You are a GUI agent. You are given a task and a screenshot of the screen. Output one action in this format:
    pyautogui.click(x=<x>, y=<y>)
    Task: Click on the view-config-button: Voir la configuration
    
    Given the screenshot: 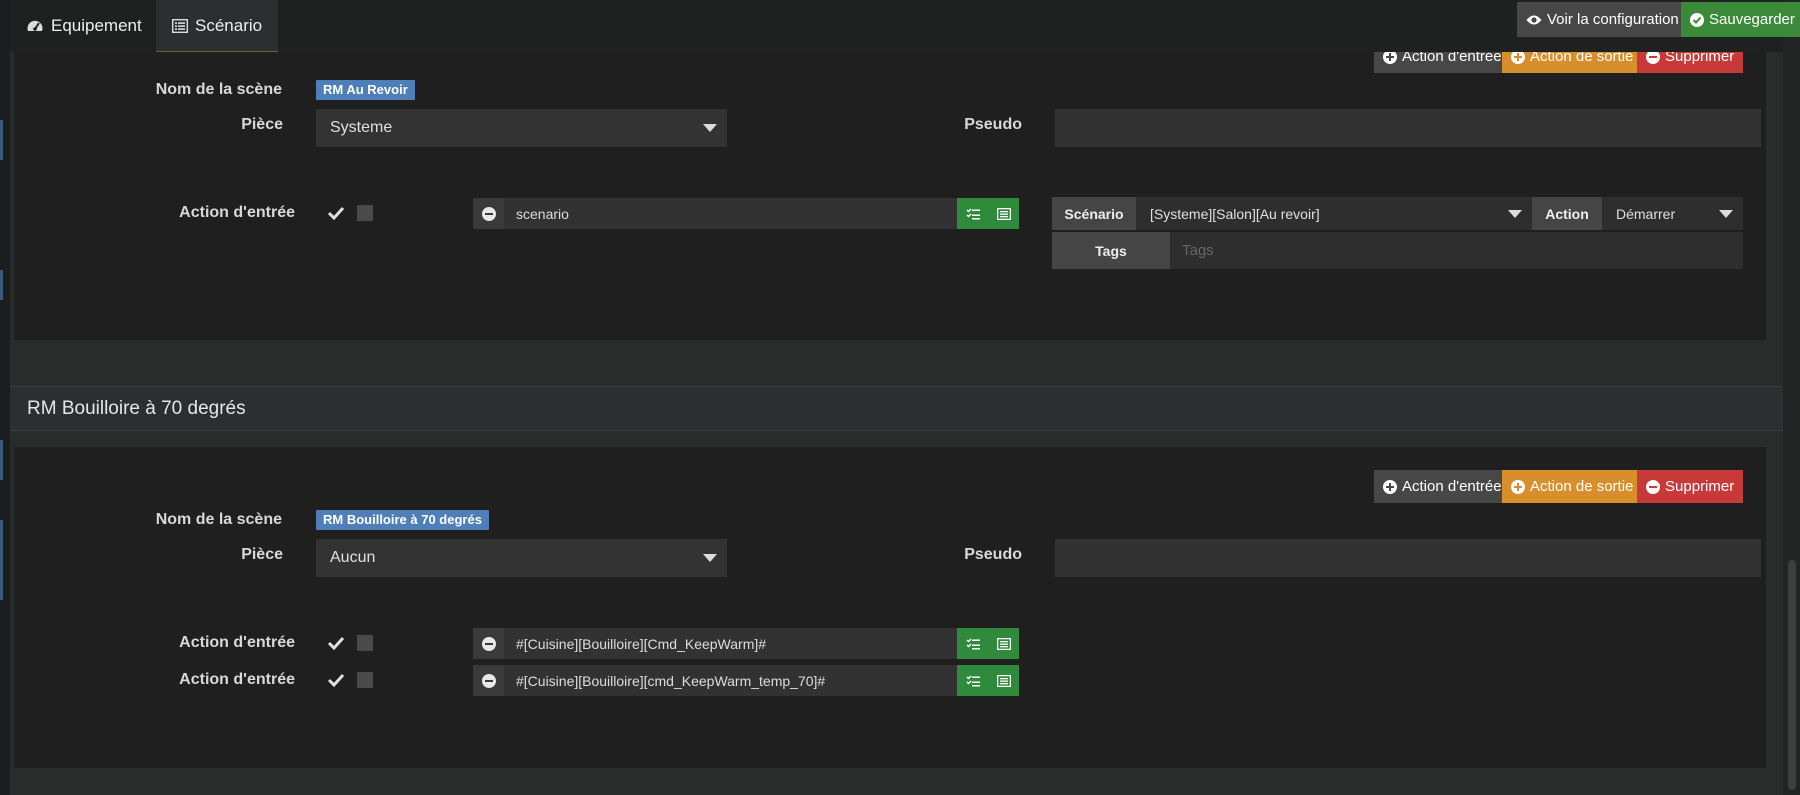 What is the action you would take?
    pyautogui.click(x=1602, y=19)
    